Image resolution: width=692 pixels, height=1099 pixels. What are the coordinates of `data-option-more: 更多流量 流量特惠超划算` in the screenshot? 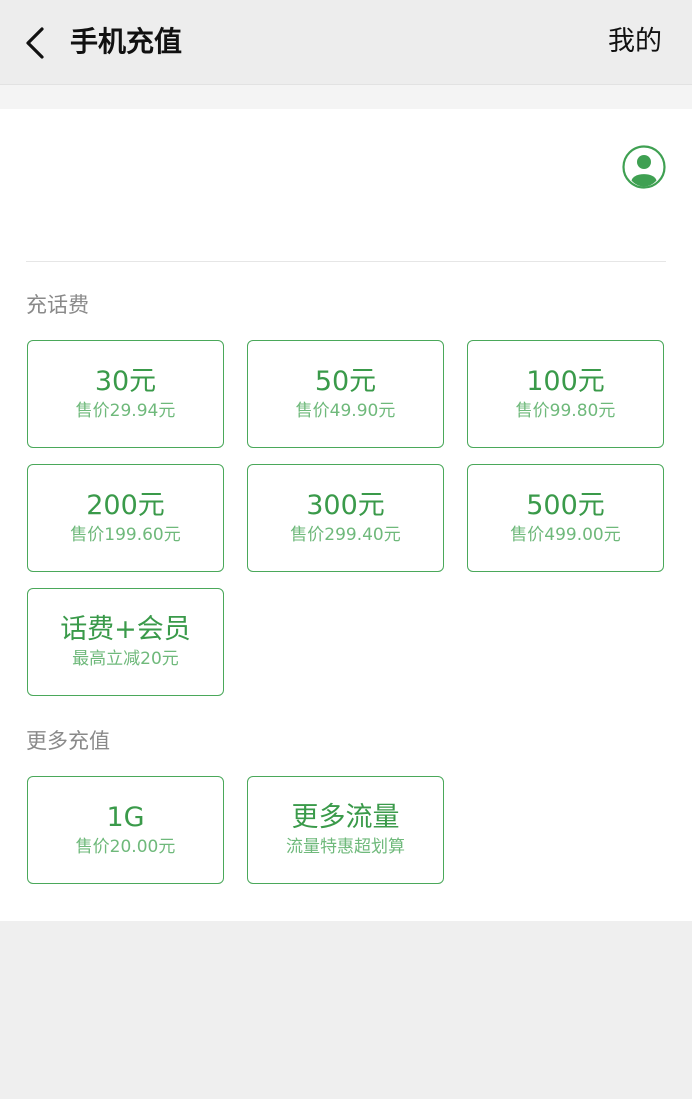 It's located at (345, 830).